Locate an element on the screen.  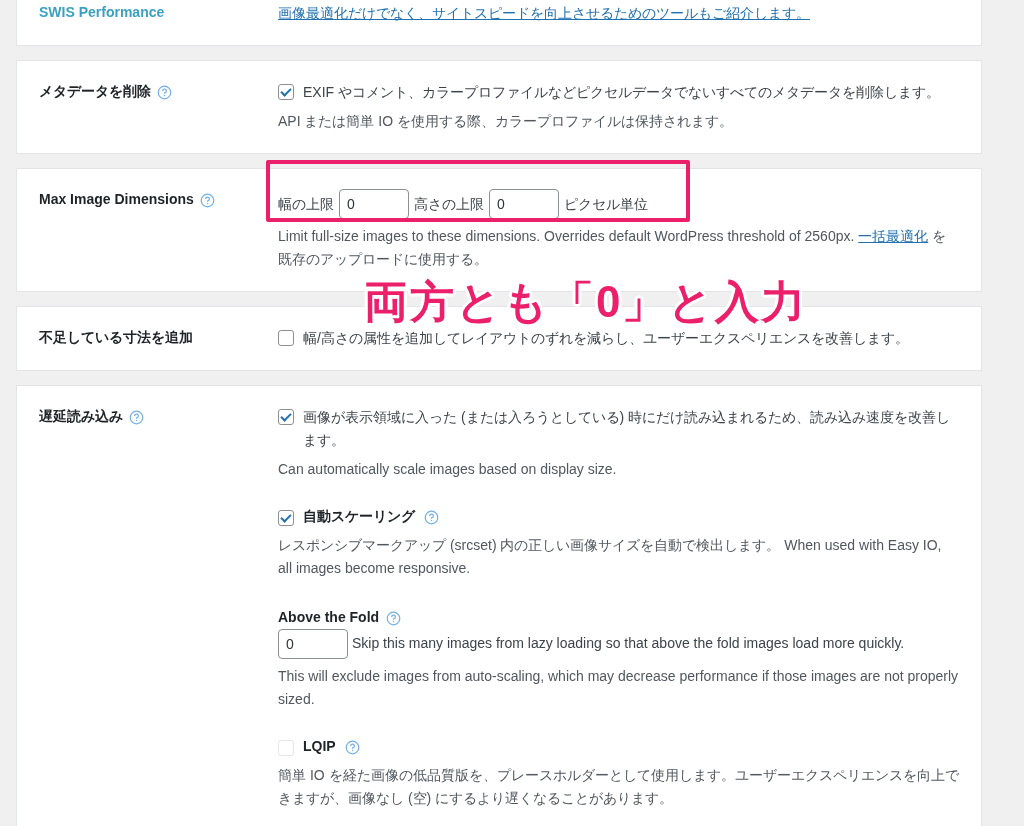
description-text: 簡単 IO を経た画像の低品質版を、プレースホルダーとして使用します。ユーザーエクスペリエンスを向上できますが、画像なし (空) にするより遅くなることがあります。 is located at coordinates (618, 787).